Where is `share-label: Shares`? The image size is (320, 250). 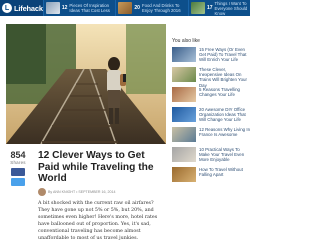 share-label: Shares is located at coordinates (18, 162).